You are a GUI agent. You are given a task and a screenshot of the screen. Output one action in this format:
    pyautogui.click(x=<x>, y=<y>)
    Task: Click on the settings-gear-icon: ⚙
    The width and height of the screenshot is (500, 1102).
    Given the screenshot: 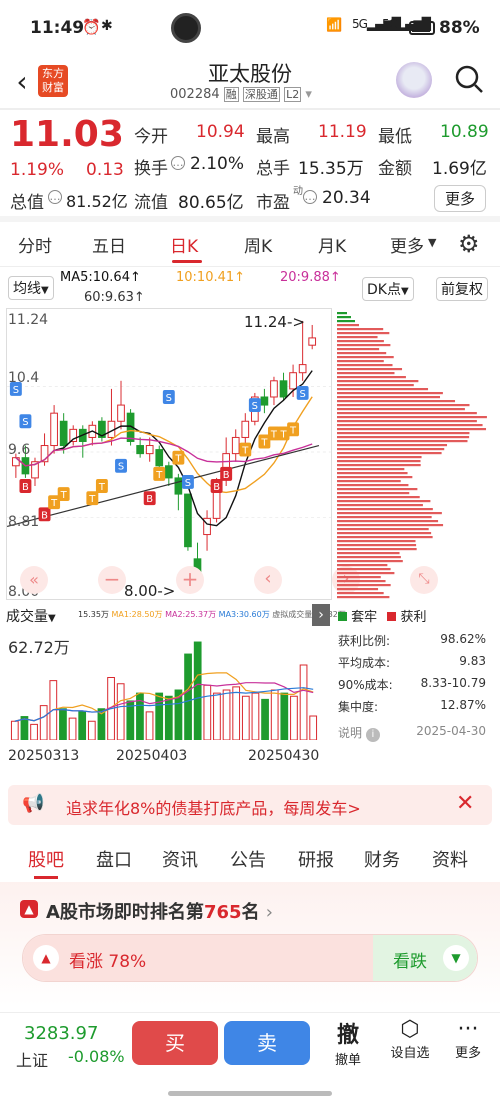 What is the action you would take?
    pyautogui.click(x=469, y=244)
    